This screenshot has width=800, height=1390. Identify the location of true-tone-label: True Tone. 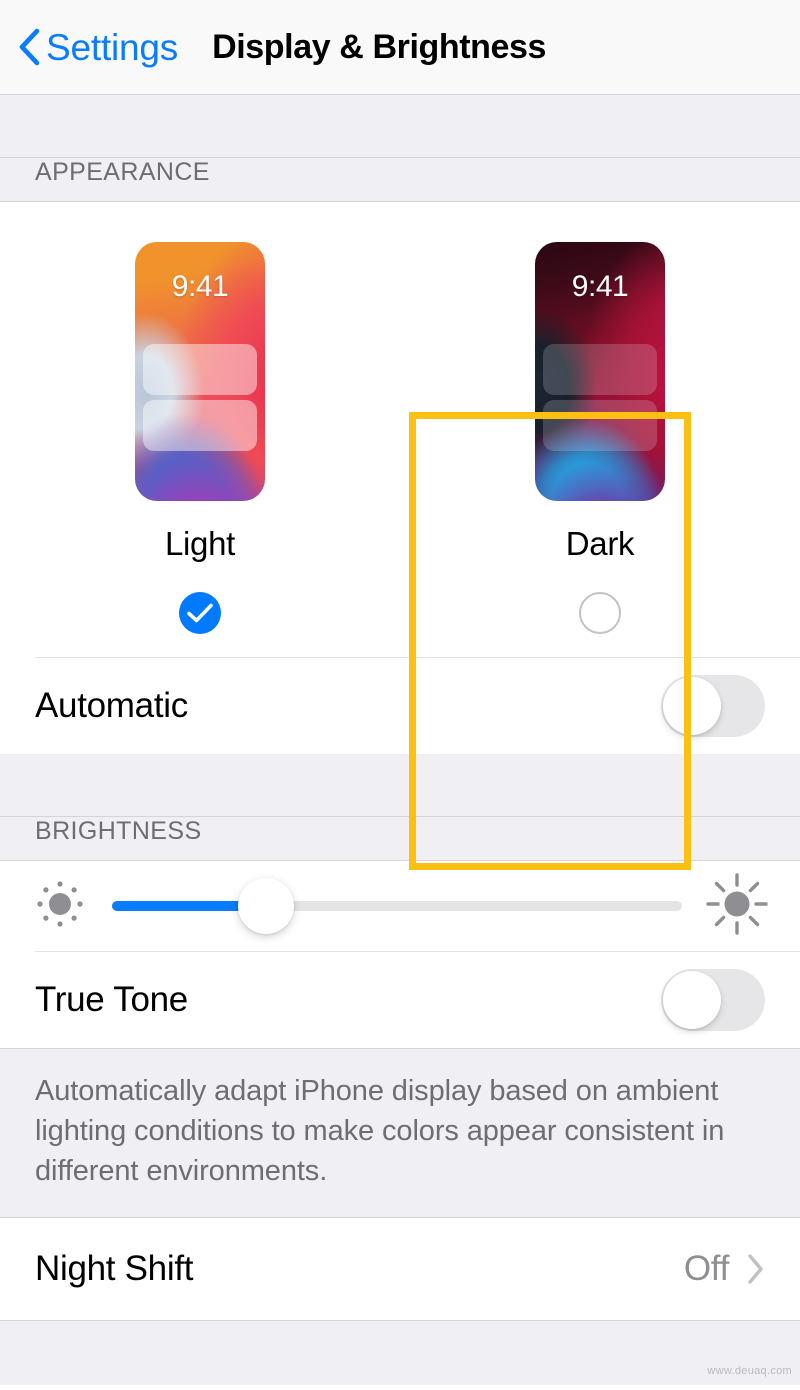
(111, 999).